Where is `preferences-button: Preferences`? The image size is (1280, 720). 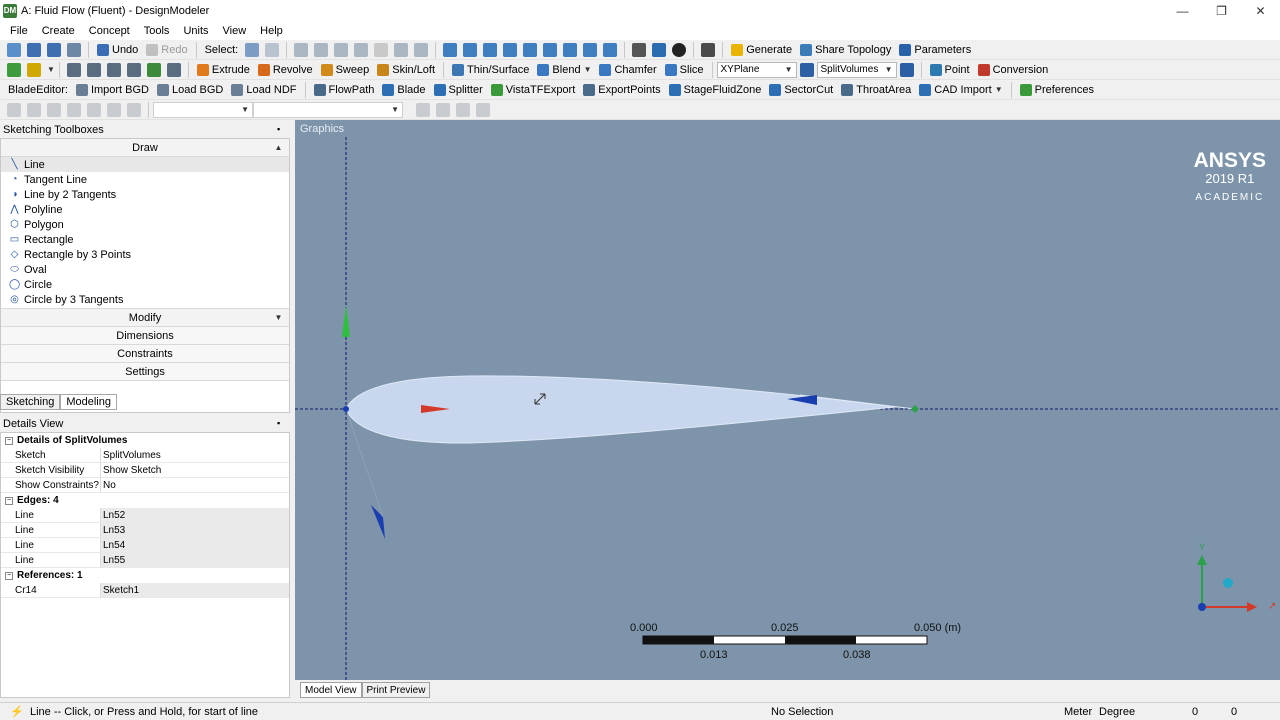
preferences-button: Preferences is located at coordinates (1057, 90).